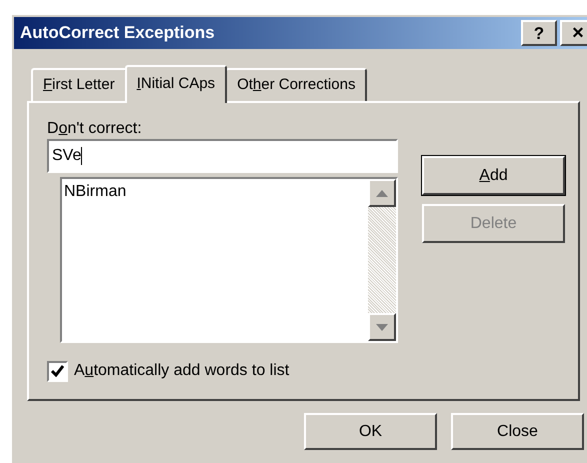 Image resolution: width=587 pixels, height=463 pixels. I want to click on scrollbar, so click(382, 260).